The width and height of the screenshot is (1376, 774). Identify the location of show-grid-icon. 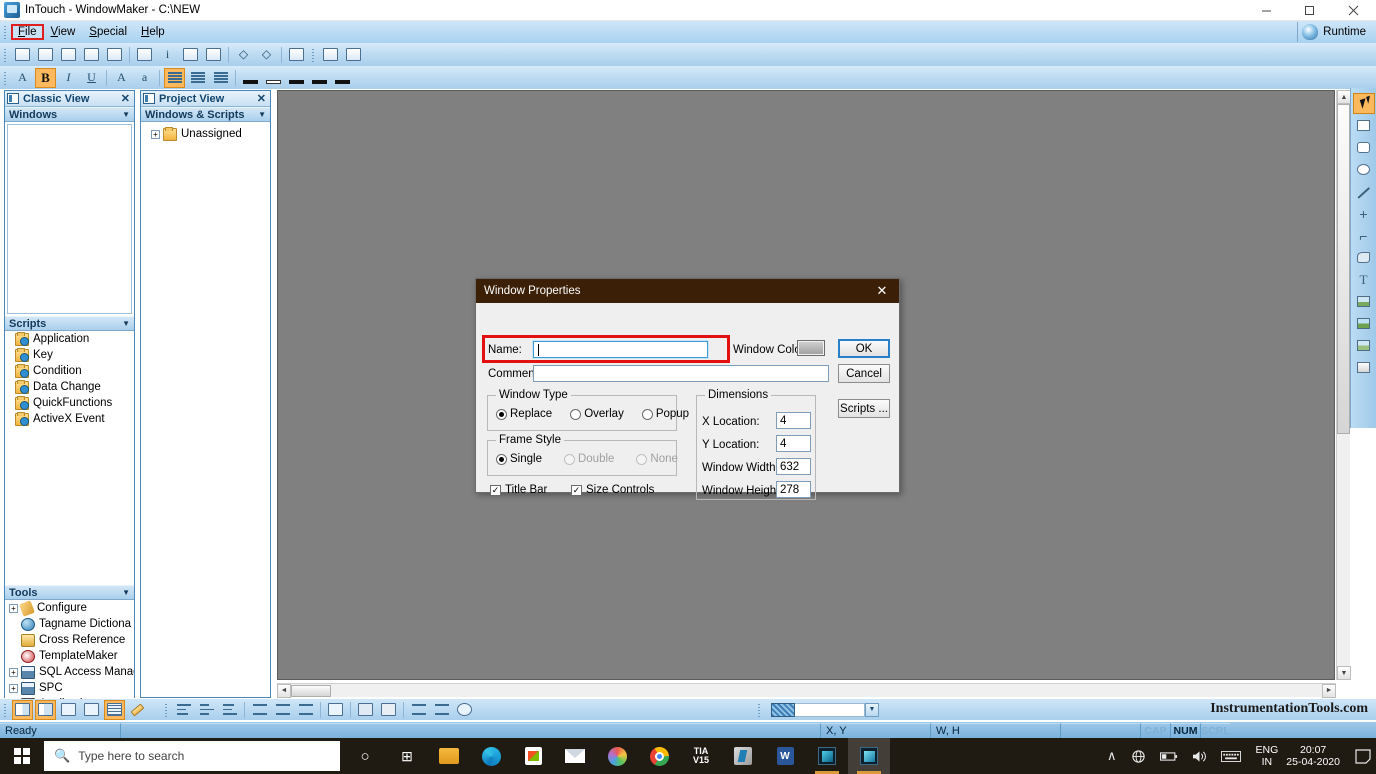
(114, 709).